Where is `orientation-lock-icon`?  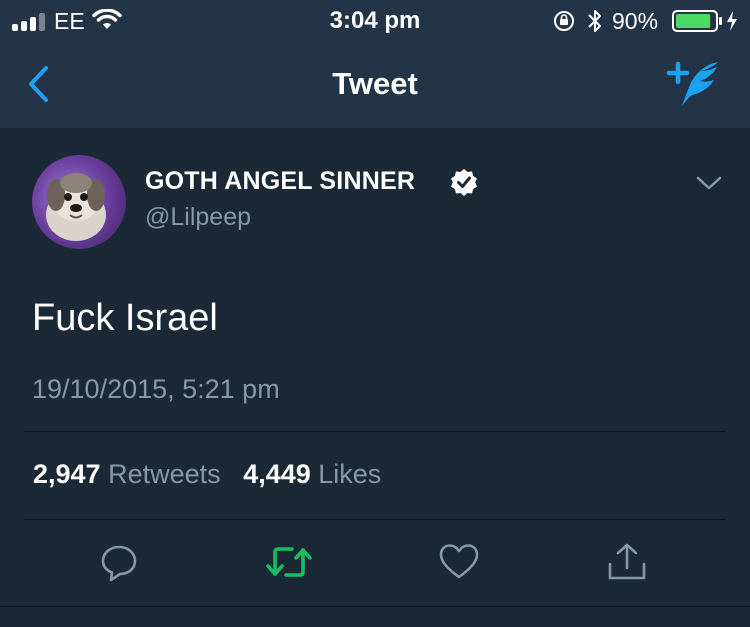
orientation-lock-icon is located at coordinates (564, 21).